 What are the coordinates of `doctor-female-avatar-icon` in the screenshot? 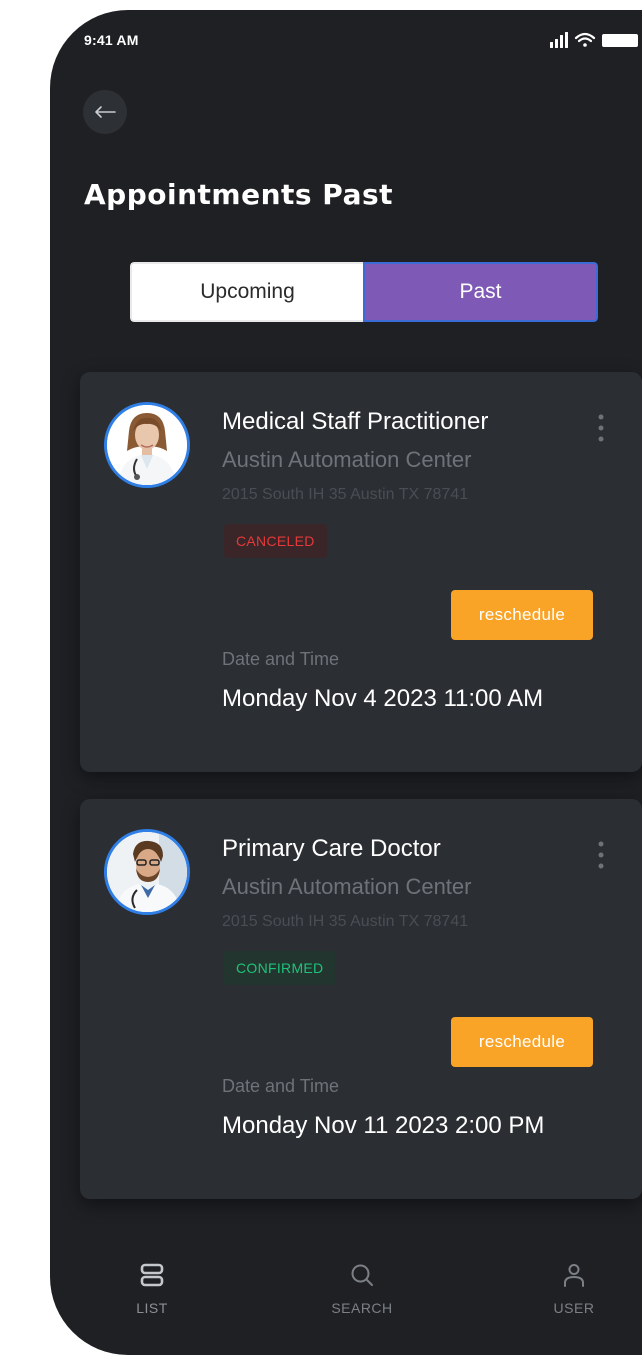 It's located at (147, 445).